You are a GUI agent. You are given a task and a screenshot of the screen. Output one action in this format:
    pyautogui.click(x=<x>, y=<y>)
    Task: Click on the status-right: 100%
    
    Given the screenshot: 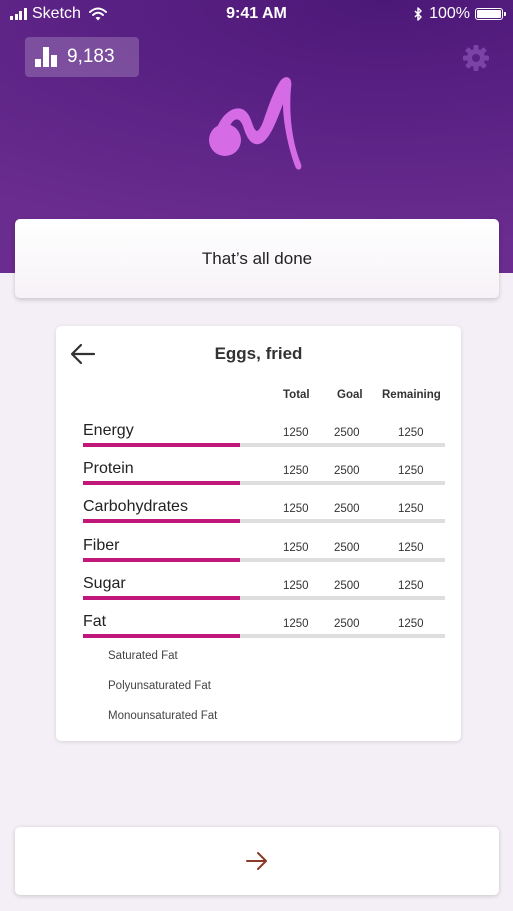 What is the action you would take?
    pyautogui.click(x=460, y=14)
    